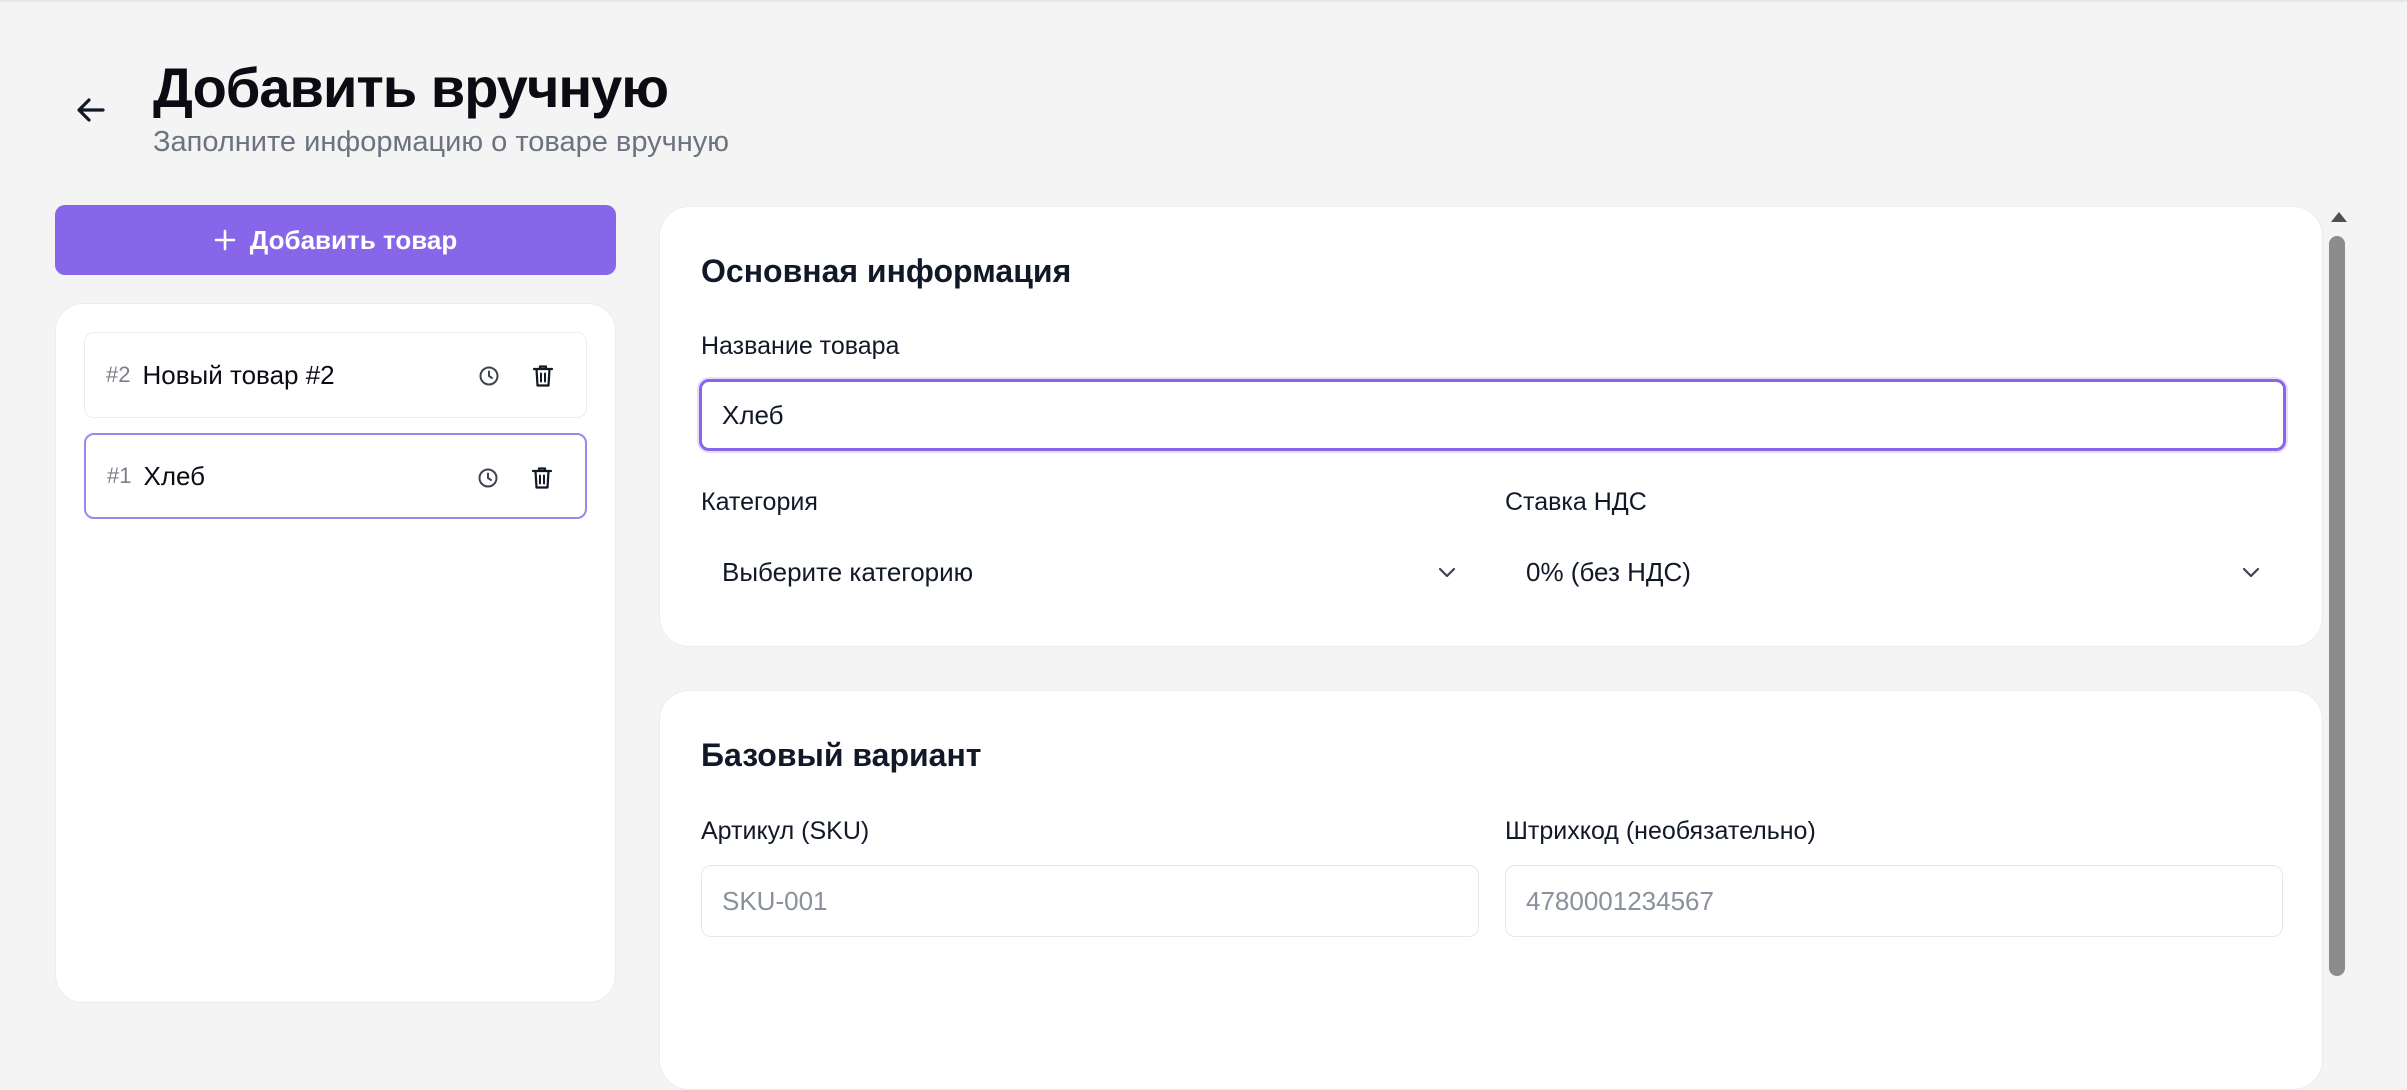 This screenshot has height=1090, width=2407. What do you see at coordinates (2337, 606) in the screenshot?
I see `scrollbar-thumb` at bounding box center [2337, 606].